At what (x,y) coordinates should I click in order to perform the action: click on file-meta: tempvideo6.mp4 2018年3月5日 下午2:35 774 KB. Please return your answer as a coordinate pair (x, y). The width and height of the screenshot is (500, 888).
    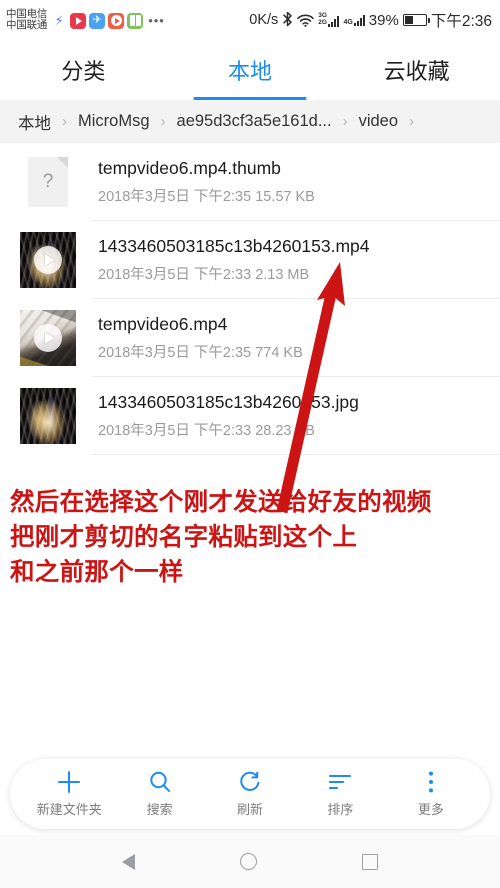
    Looking at the image, I should click on (200, 338).